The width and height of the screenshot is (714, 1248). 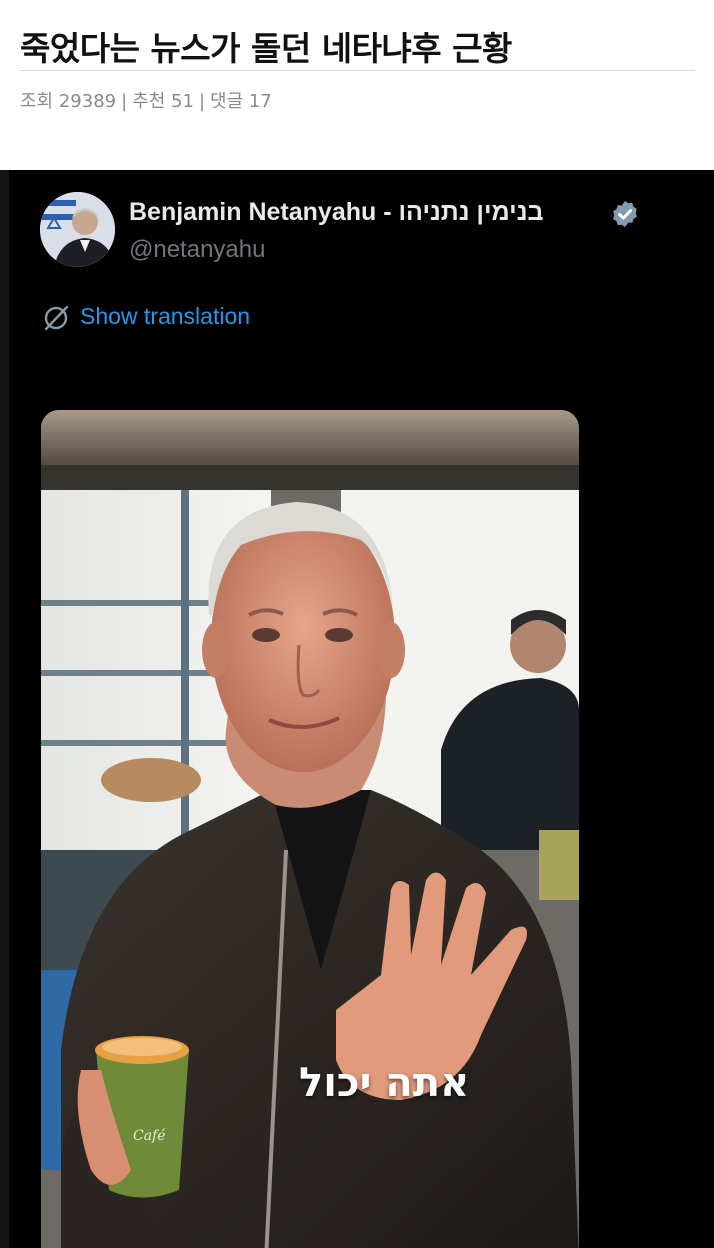 I want to click on recommend-count: 추천 51, so click(x=163, y=101).